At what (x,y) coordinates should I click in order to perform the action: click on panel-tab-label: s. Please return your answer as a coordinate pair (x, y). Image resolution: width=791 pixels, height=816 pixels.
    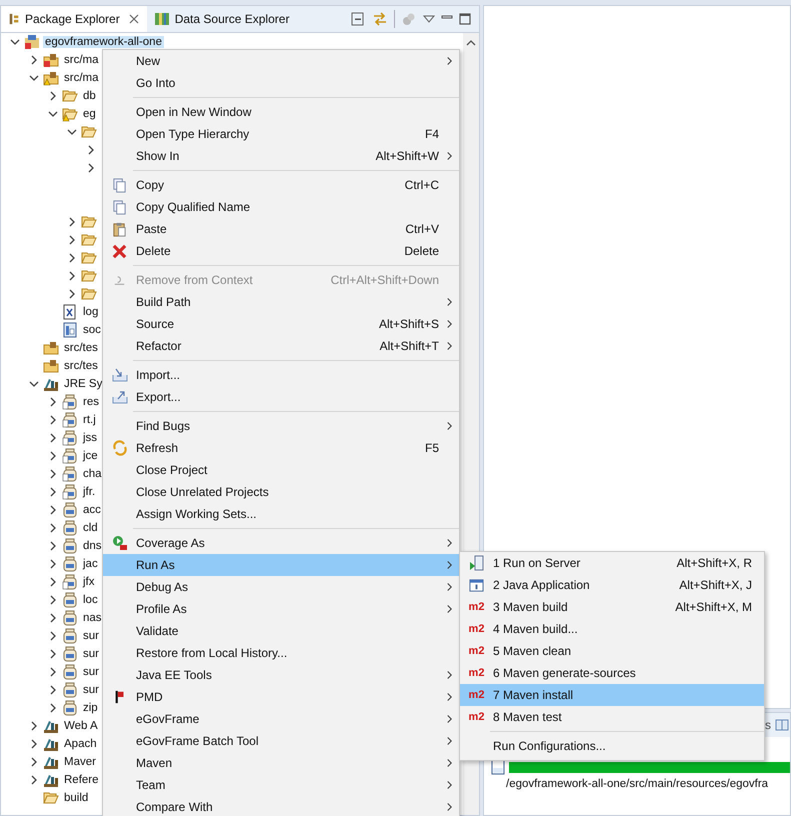
    Looking at the image, I should click on (768, 725).